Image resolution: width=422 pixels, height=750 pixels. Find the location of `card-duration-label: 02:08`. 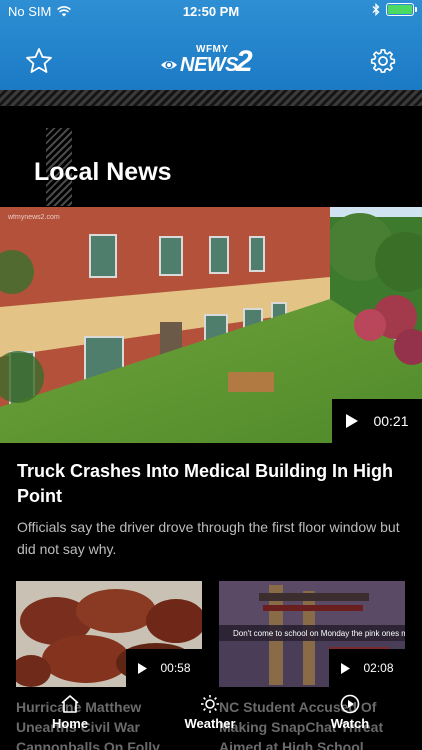

card-duration-label: 02:08 is located at coordinates (378, 668).